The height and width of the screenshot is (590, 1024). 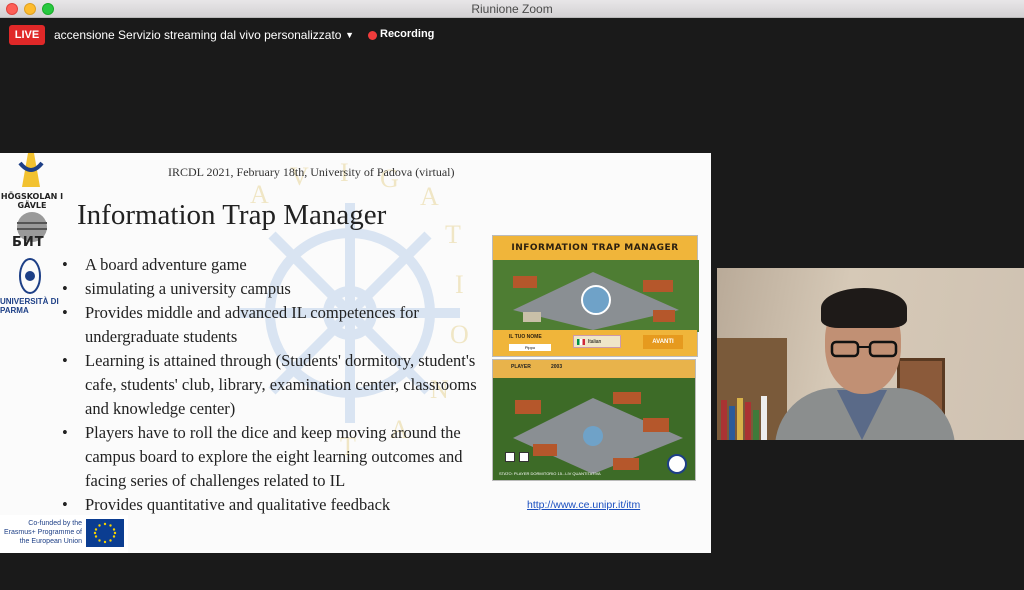 I want to click on game-title: INFORMATION TRAP MANAGER, so click(x=595, y=248).